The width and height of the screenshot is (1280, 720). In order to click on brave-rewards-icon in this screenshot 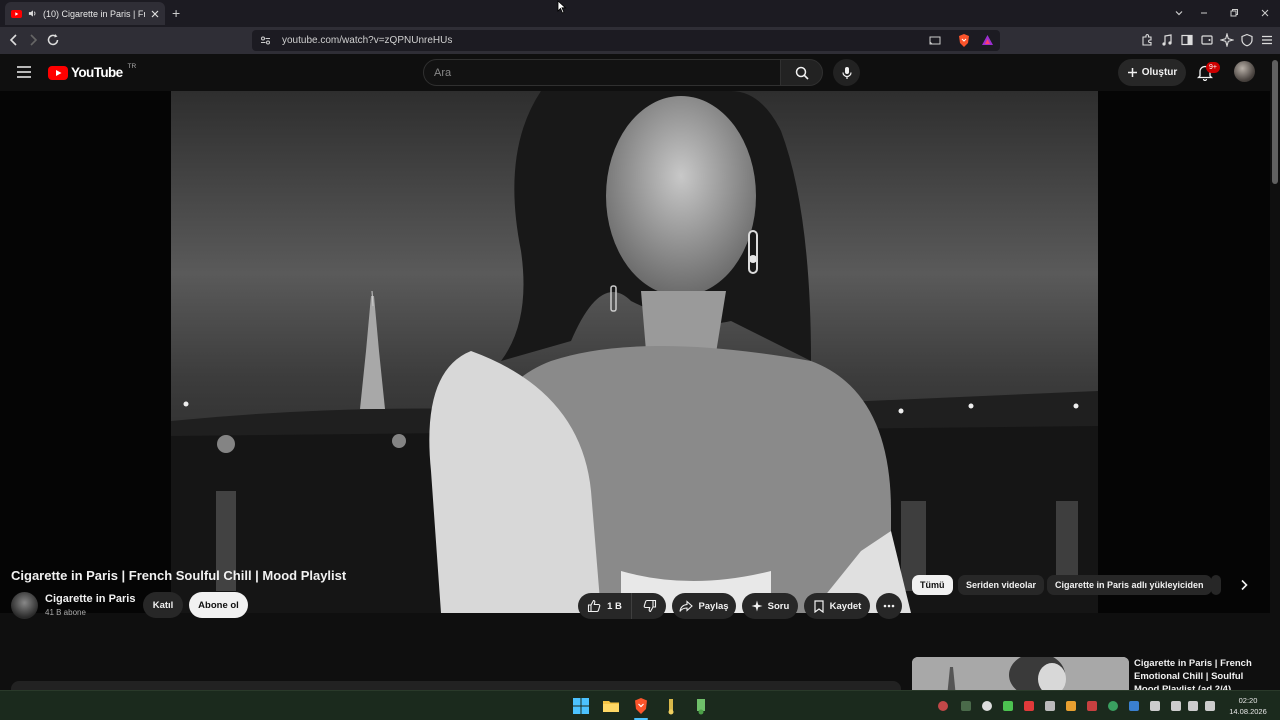, I will do `click(987, 40)`.